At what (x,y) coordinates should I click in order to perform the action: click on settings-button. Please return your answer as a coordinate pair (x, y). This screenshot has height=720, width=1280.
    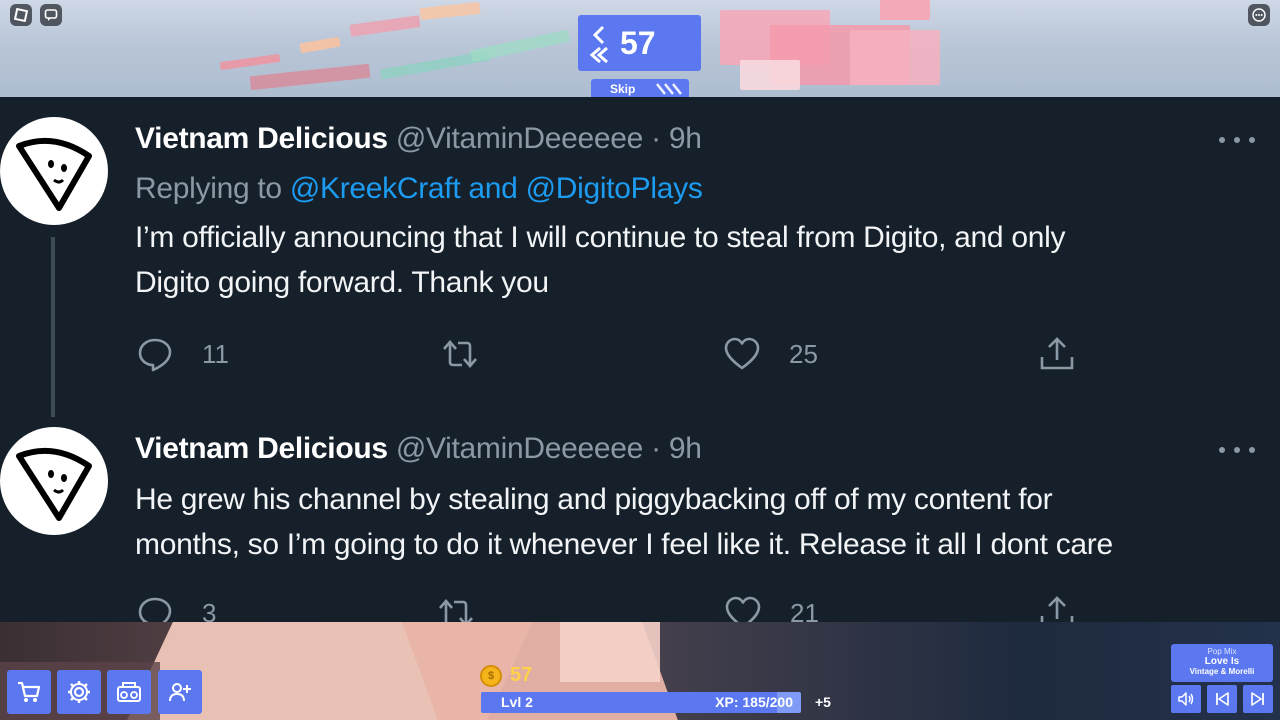
    Looking at the image, I should click on (79, 692).